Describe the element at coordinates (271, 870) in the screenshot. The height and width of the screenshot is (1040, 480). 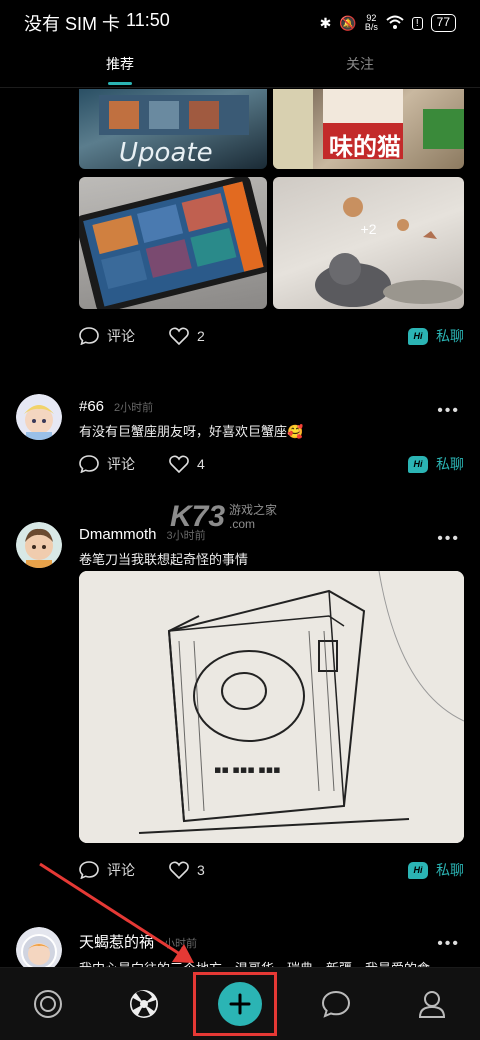
I see `post-actions: 评论 3 Hi 私聊` at that location.